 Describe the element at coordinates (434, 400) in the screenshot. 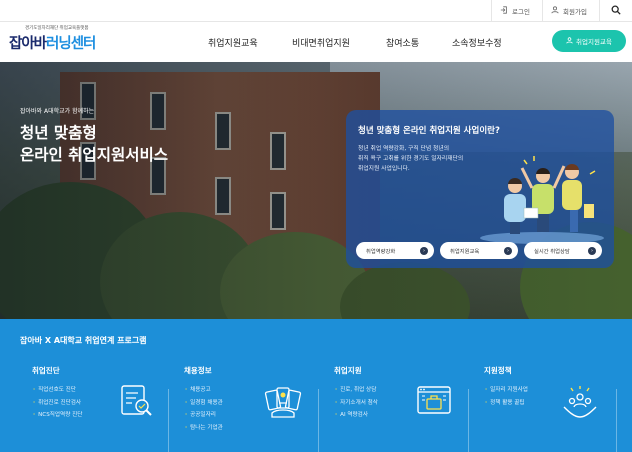

I see `employment-support-icon` at that location.